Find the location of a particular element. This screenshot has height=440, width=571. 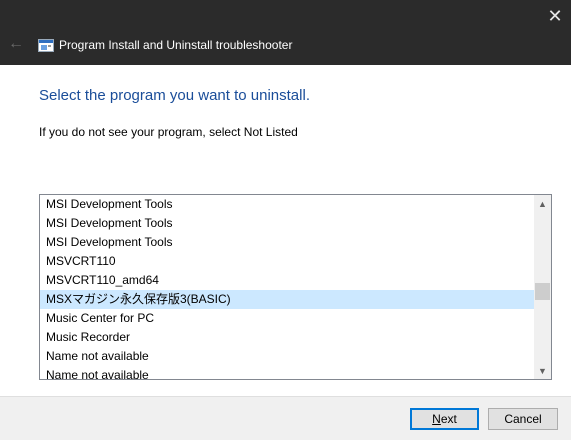

scroll-up-button: ▲ is located at coordinates (542, 203).